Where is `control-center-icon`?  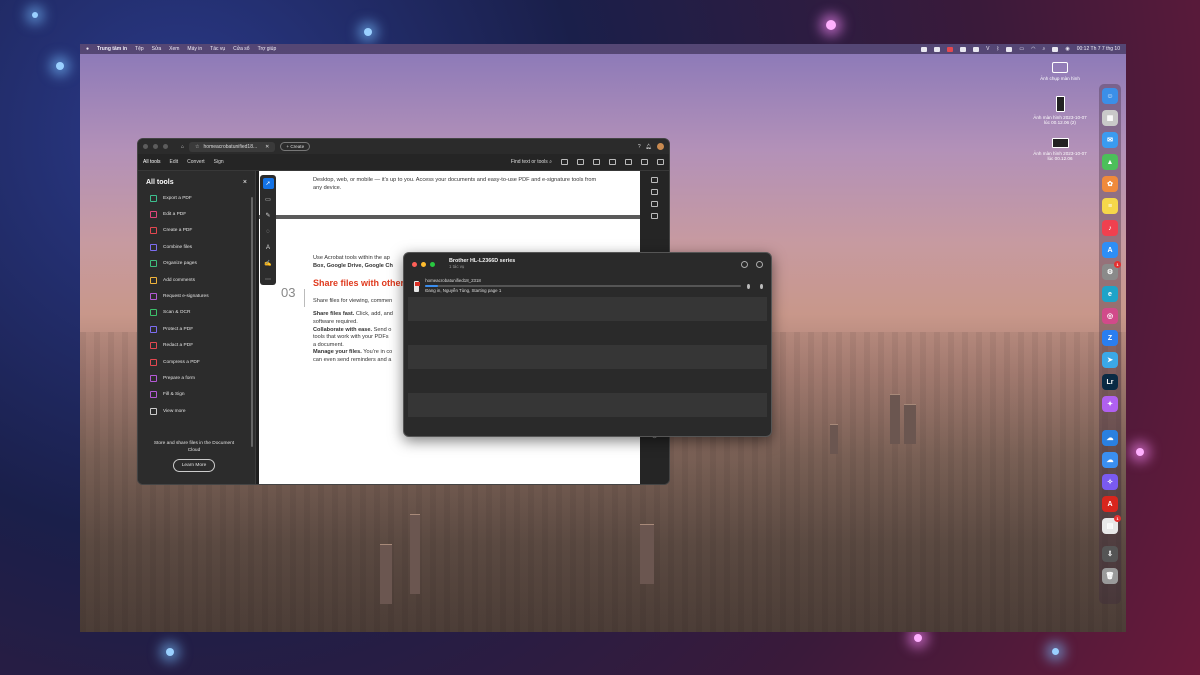 control-center-icon is located at coordinates (1055, 49).